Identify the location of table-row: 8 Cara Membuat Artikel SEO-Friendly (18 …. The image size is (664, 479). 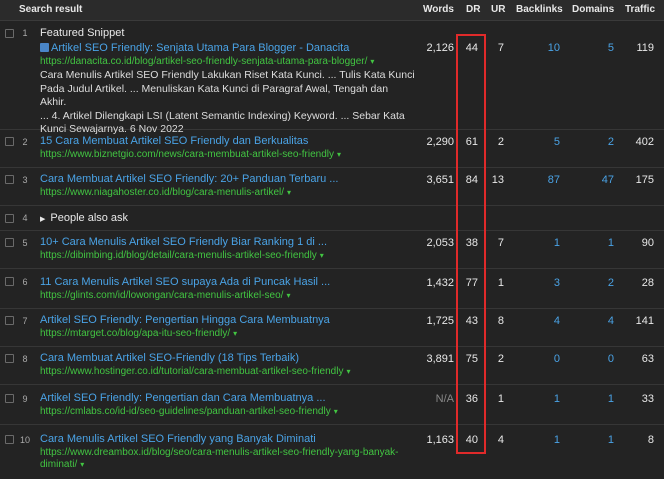
(332, 366).